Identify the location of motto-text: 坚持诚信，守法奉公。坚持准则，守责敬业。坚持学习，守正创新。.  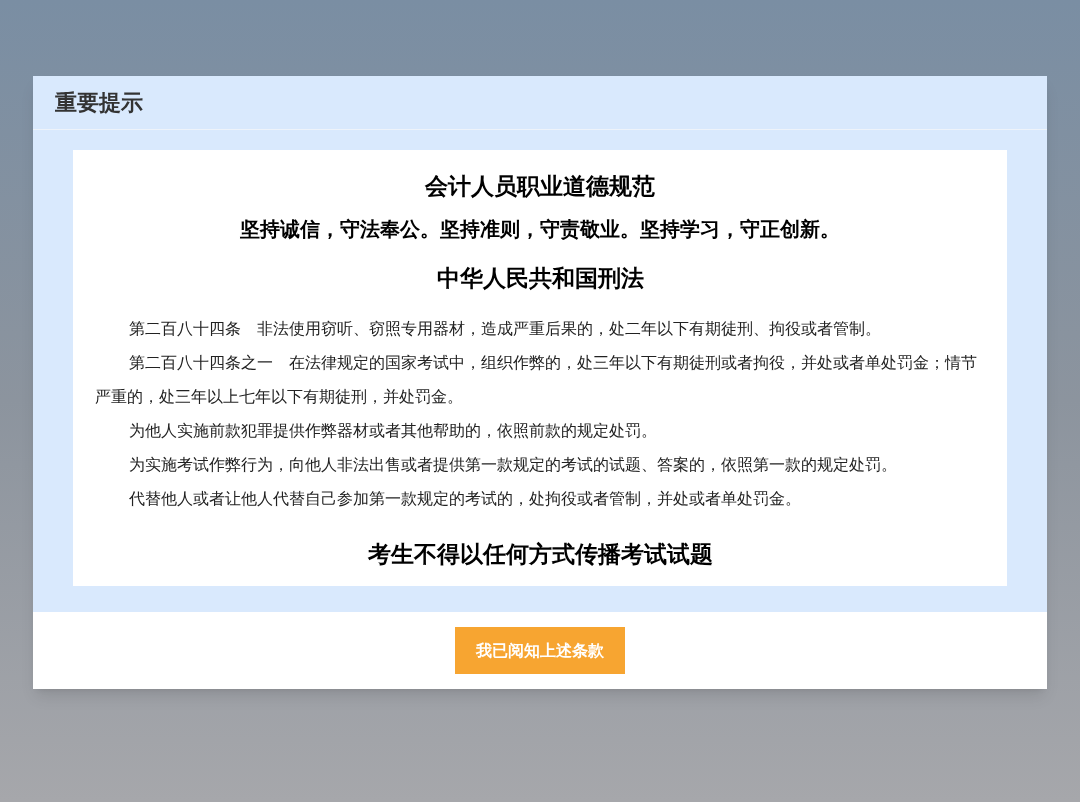
(540, 229).